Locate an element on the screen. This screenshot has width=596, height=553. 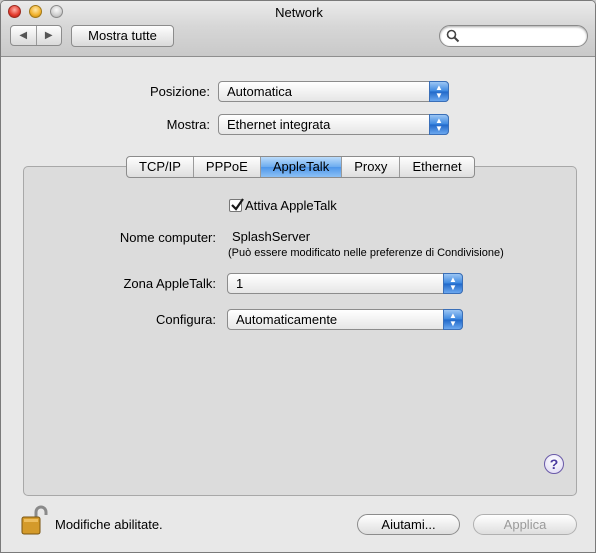
apply-button: Applica is located at coordinates (525, 524).